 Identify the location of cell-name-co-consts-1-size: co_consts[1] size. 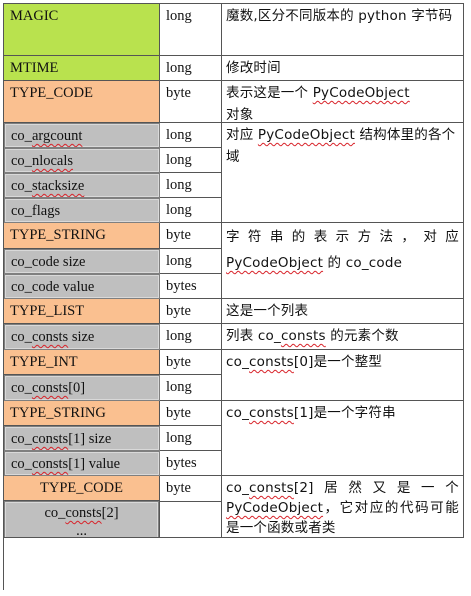
(82, 438).